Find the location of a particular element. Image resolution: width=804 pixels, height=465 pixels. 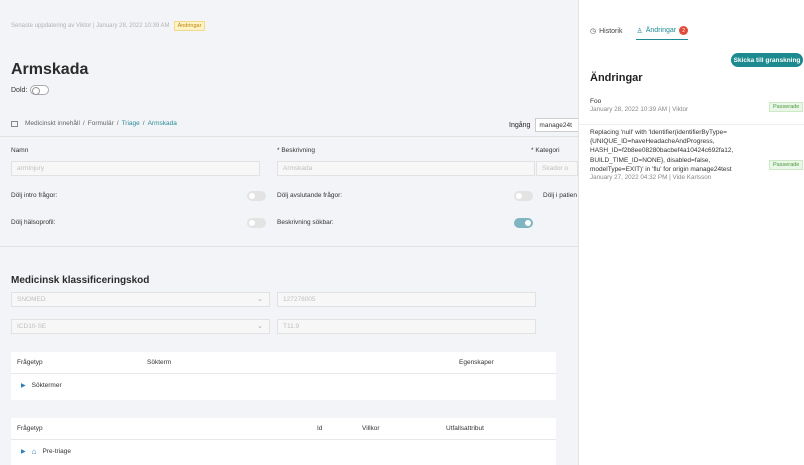

change-item: Foo January 28, 2022 10:39 AM | Viktor is located at coordinates (680, 106).